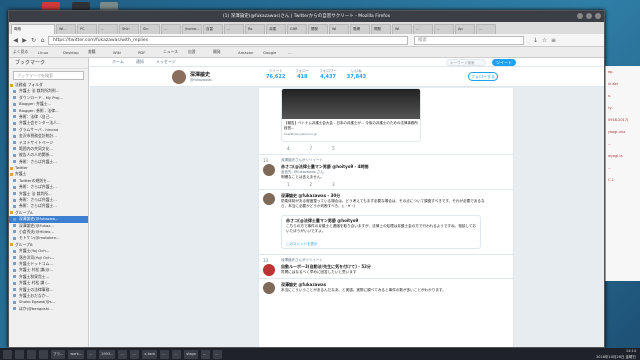  I want to click on tweet-text: 明確なことは言えません。, so click(303, 177).